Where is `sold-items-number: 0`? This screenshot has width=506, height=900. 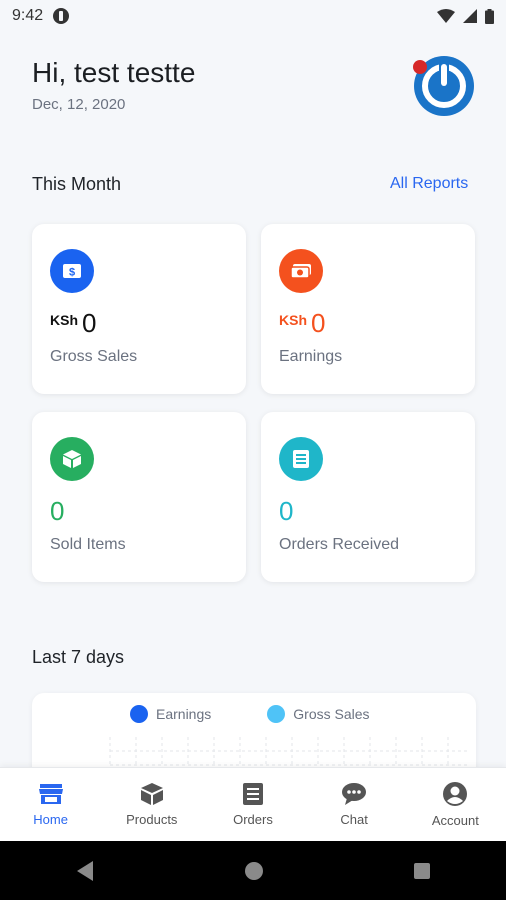 sold-items-number: 0 is located at coordinates (57, 511).